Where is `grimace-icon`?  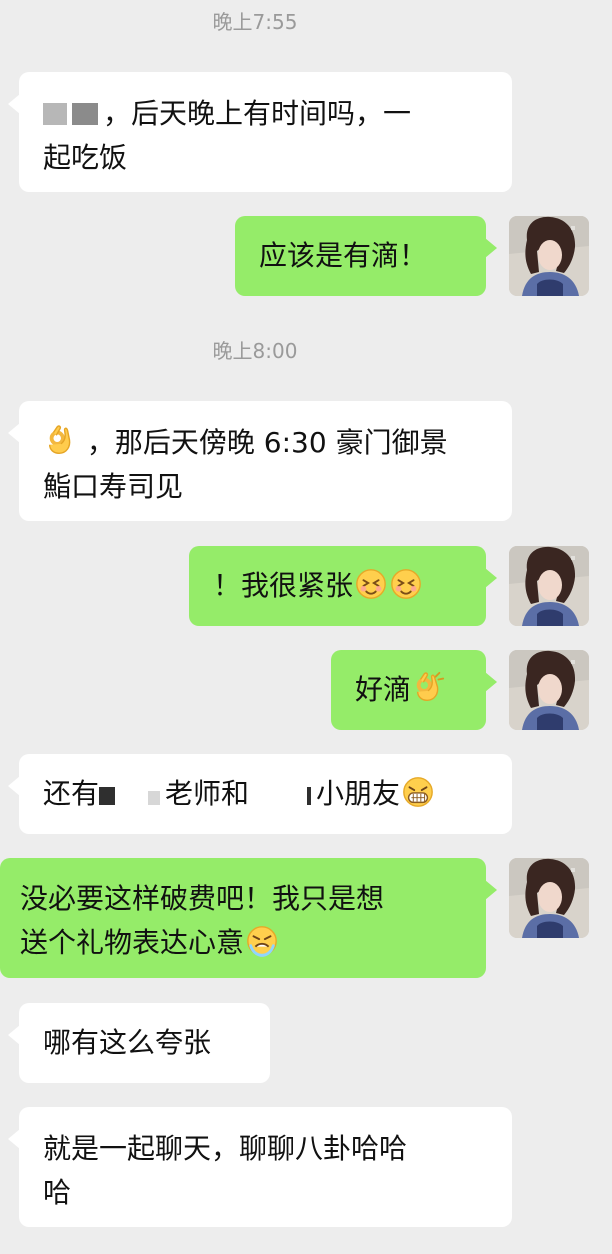
grimace-icon is located at coordinates (262, 941).